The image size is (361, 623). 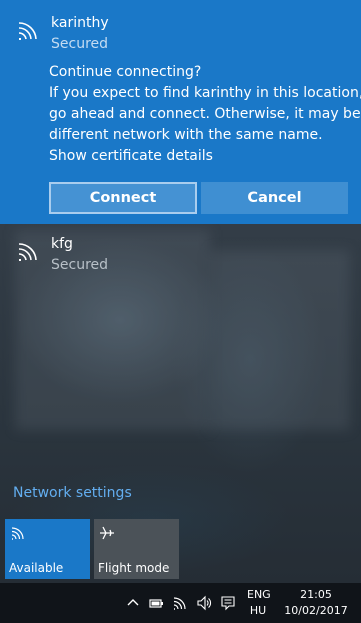 What do you see at coordinates (47, 549) in the screenshot?
I see `wifi-toggle-tile: Available` at bounding box center [47, 549].